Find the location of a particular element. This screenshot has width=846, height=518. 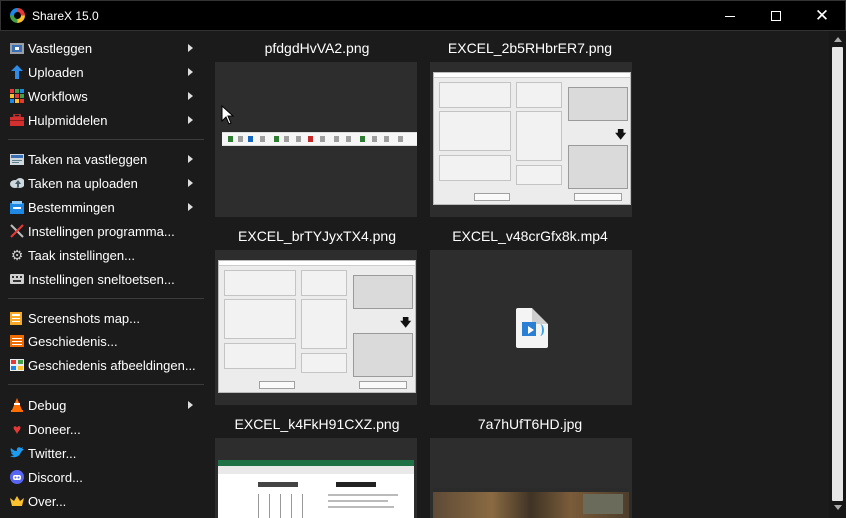

image-history-icon is located at coordinates (17, 365).